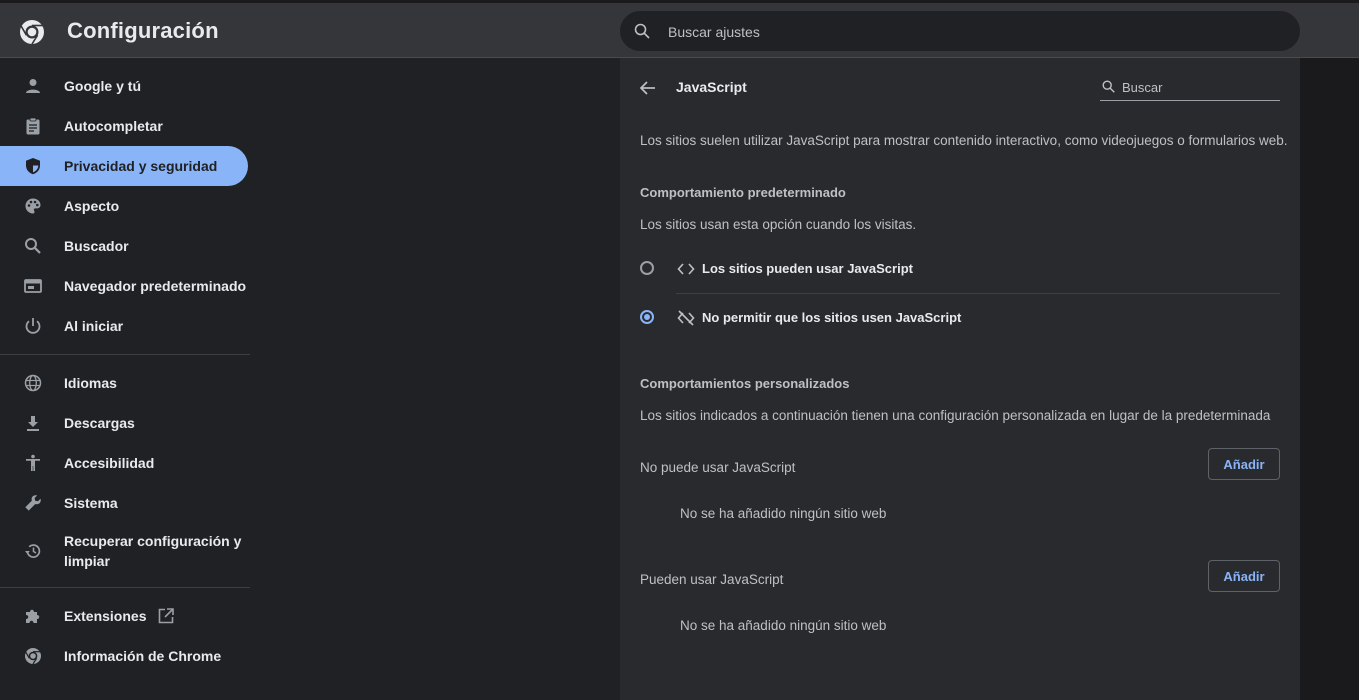 This screenshot has width=1359, height=700. I want to click on chrome-logo-icon, so click(32, 32).